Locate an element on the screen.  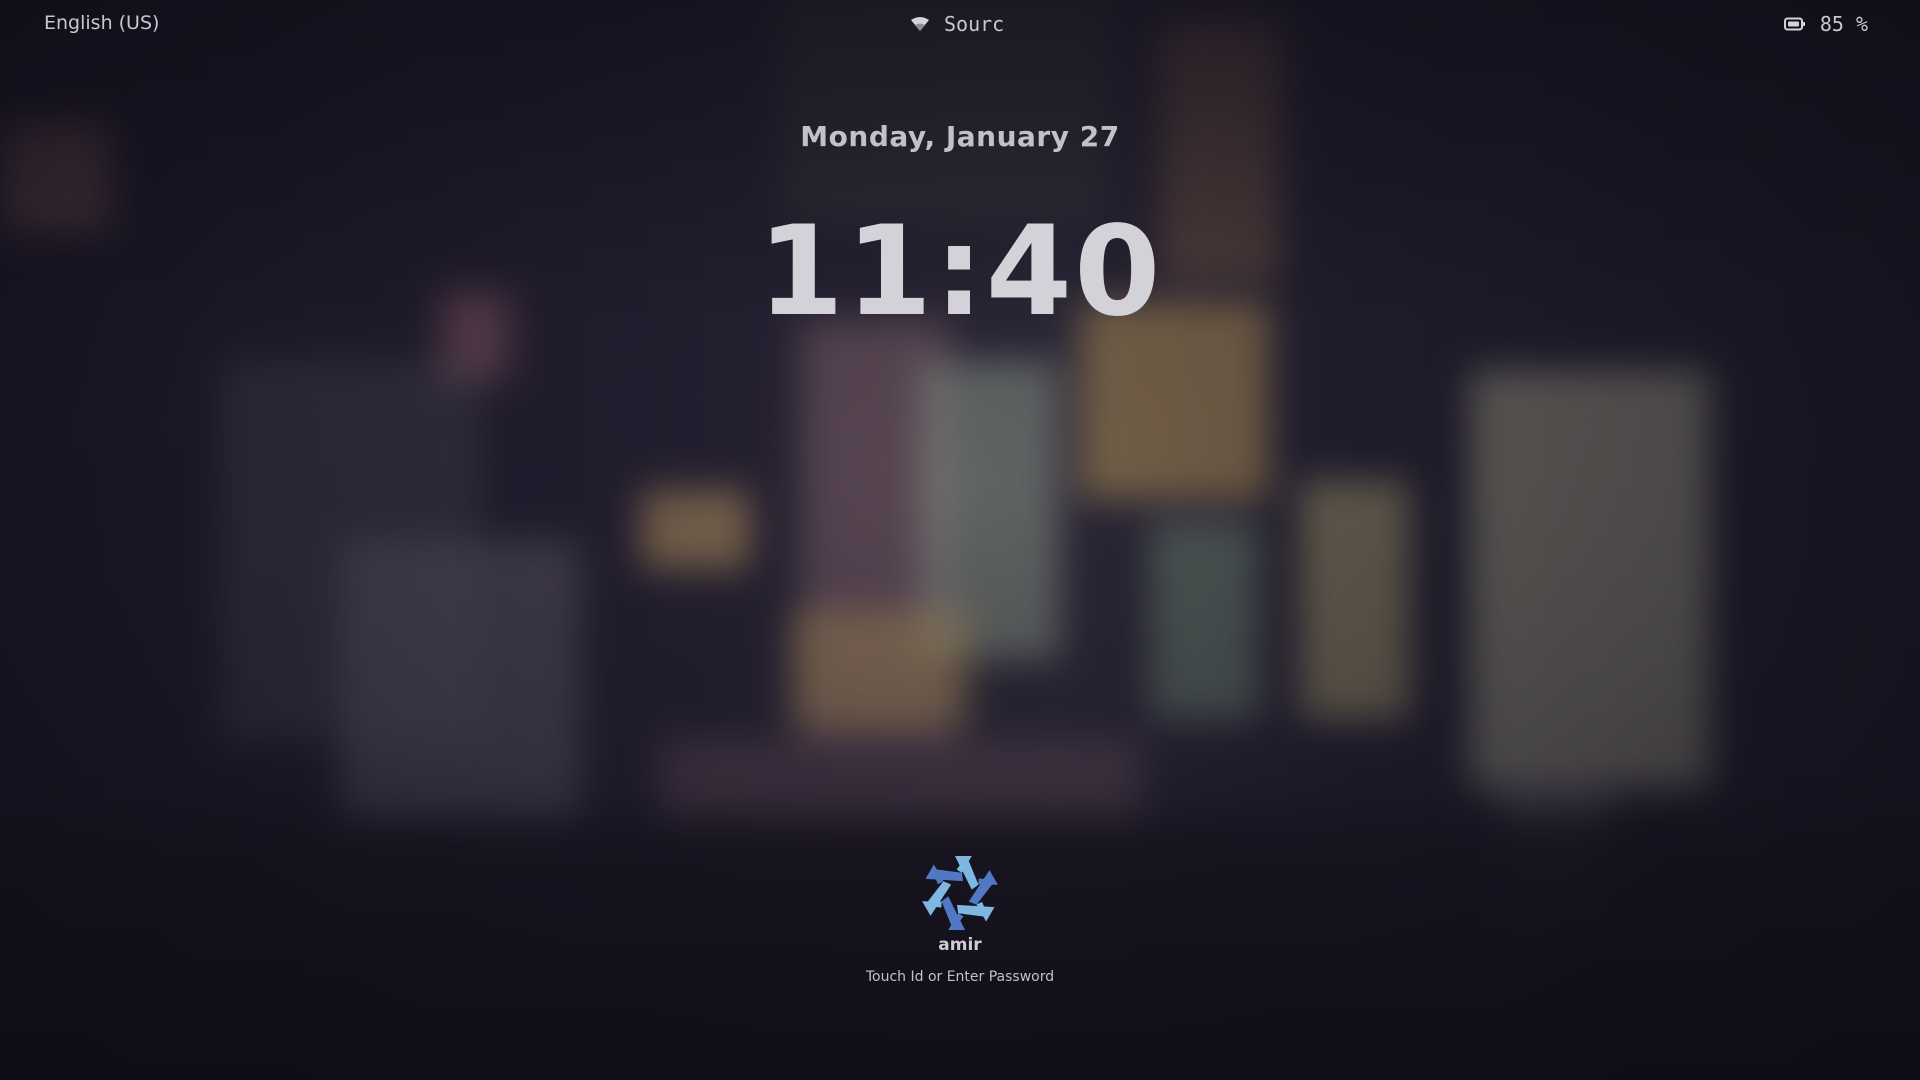
keyboard-layout-indicator: English (US) is located at coordinates (101, 23).